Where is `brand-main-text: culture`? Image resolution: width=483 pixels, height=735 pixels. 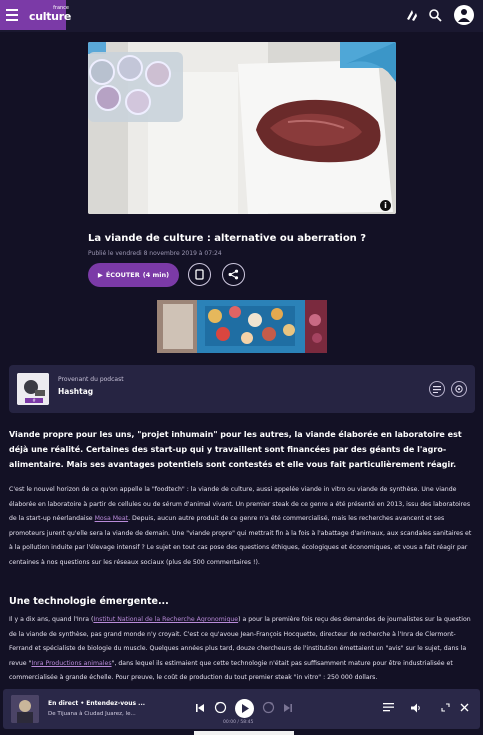 brand-main-text: culture is located at coordinates (50, 16).